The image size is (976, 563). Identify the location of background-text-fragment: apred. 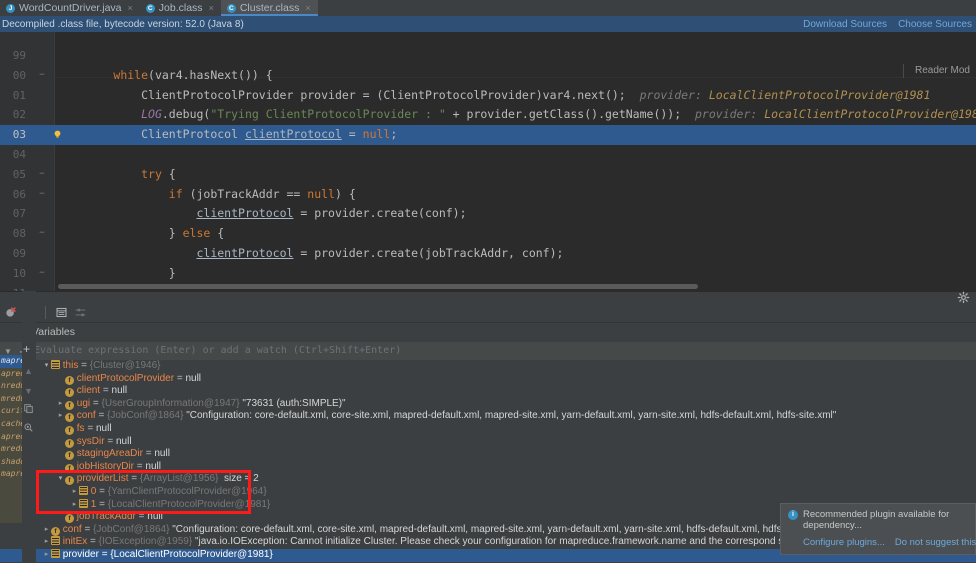
(11, 436).